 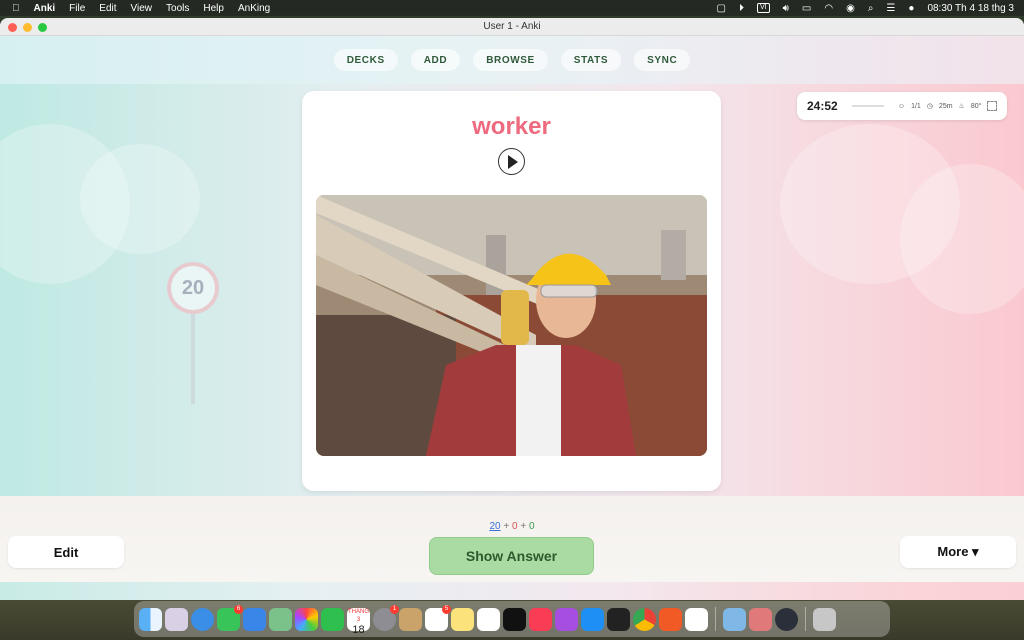 What do you see at coordinates (511, 126) in the screenshot?
I see `card-word: worker` at bounding box center [511, 126].